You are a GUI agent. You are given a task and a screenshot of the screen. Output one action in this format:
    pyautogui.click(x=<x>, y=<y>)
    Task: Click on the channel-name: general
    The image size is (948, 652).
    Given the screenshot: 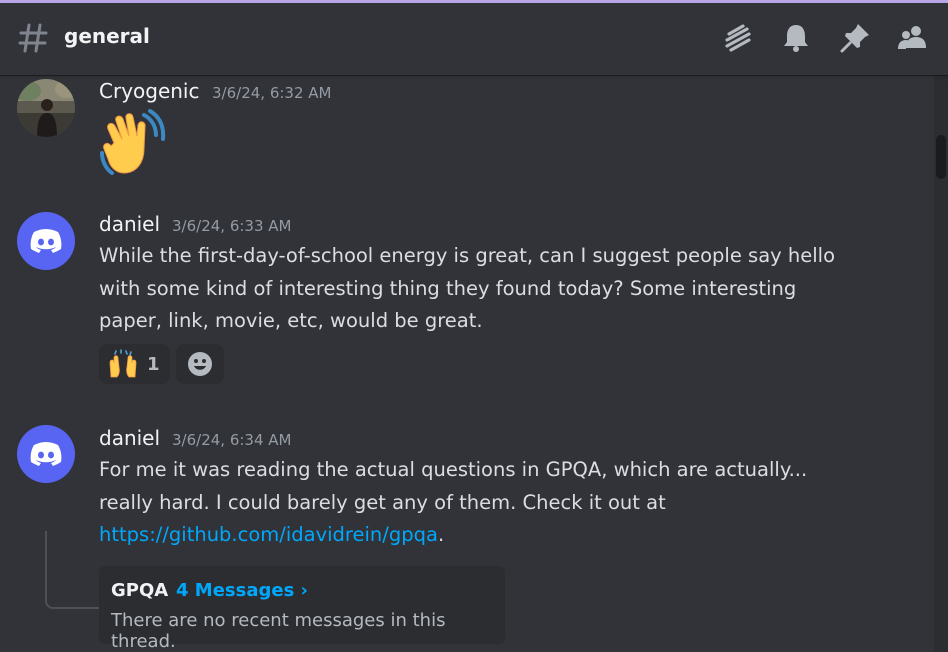 What is the action you would take?
    pyautogui.click(x=107, y=36)
    